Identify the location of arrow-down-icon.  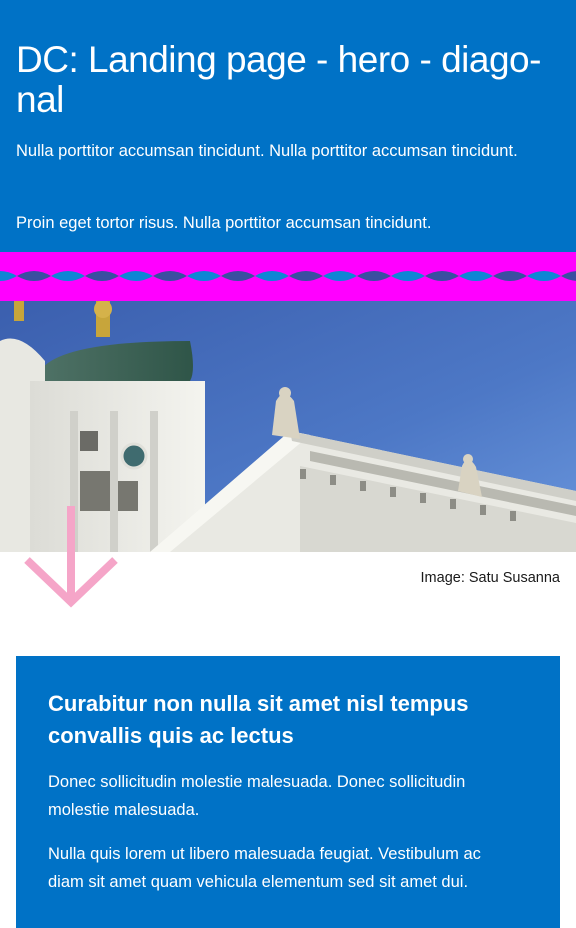
(71, 557).